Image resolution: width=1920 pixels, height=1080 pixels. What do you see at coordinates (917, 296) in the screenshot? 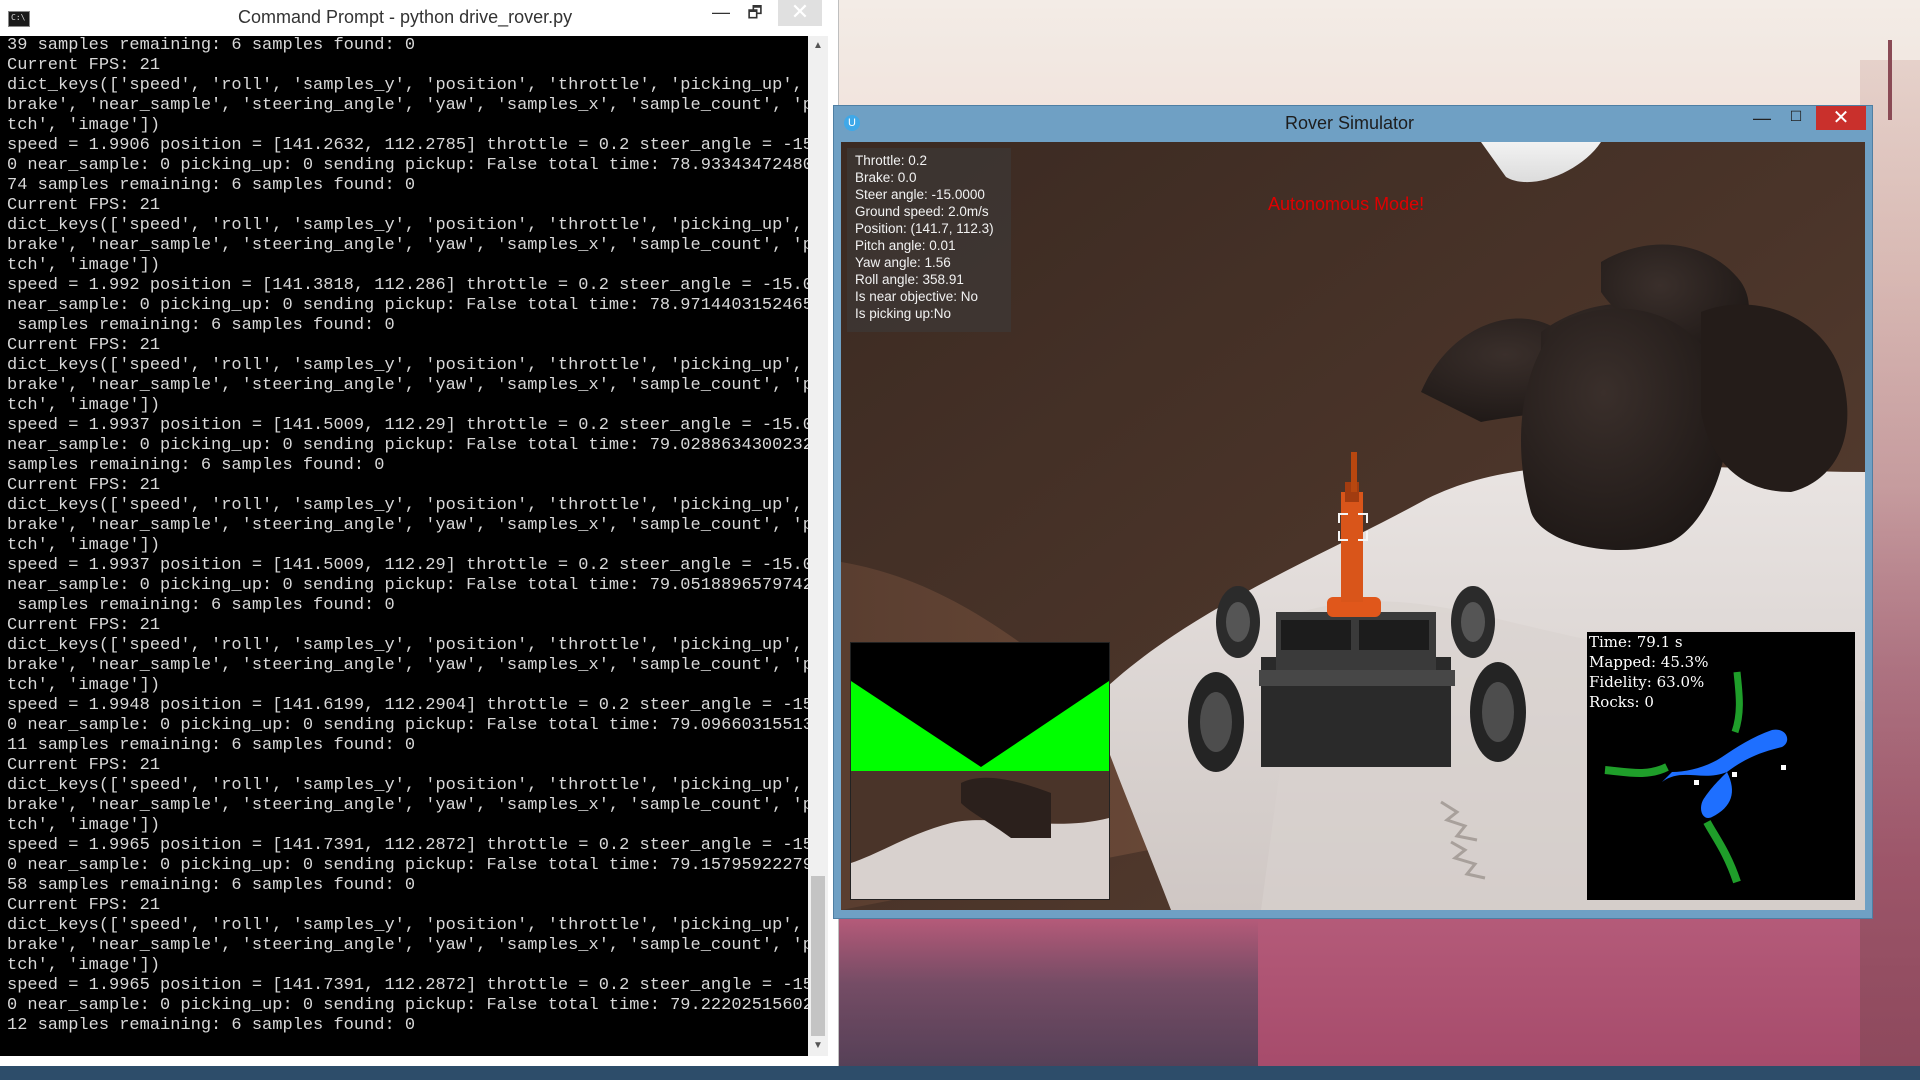
I see `telemetry-line: Is near objective: No` at bounding box center [917, 296].